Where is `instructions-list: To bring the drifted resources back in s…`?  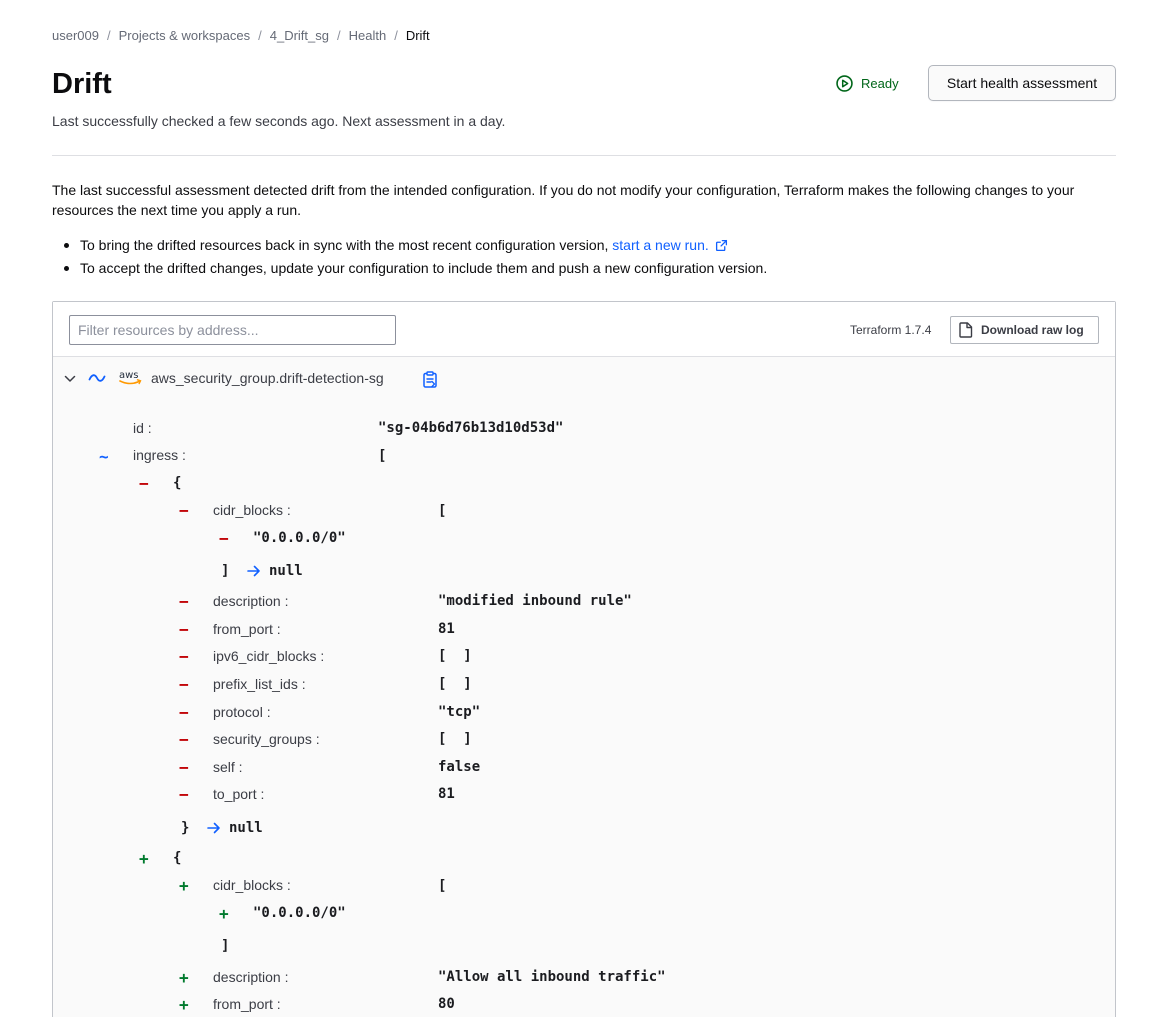
instructions-list: To bring the drifted resources back in s… is located at coordinates (584, 257).